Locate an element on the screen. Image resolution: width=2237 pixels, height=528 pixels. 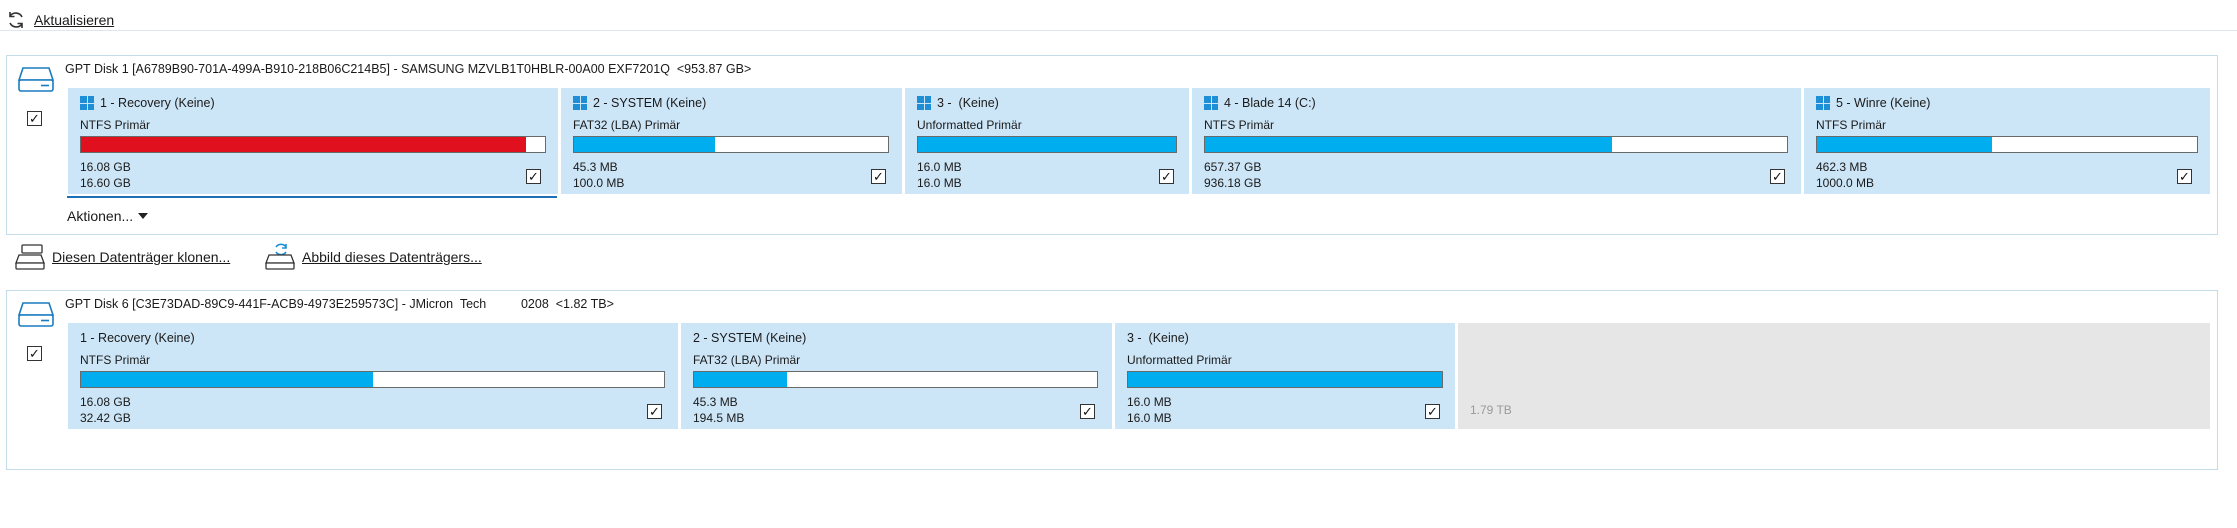
disk-1-checkbox: ✓ is located at coordinates (34, 118).